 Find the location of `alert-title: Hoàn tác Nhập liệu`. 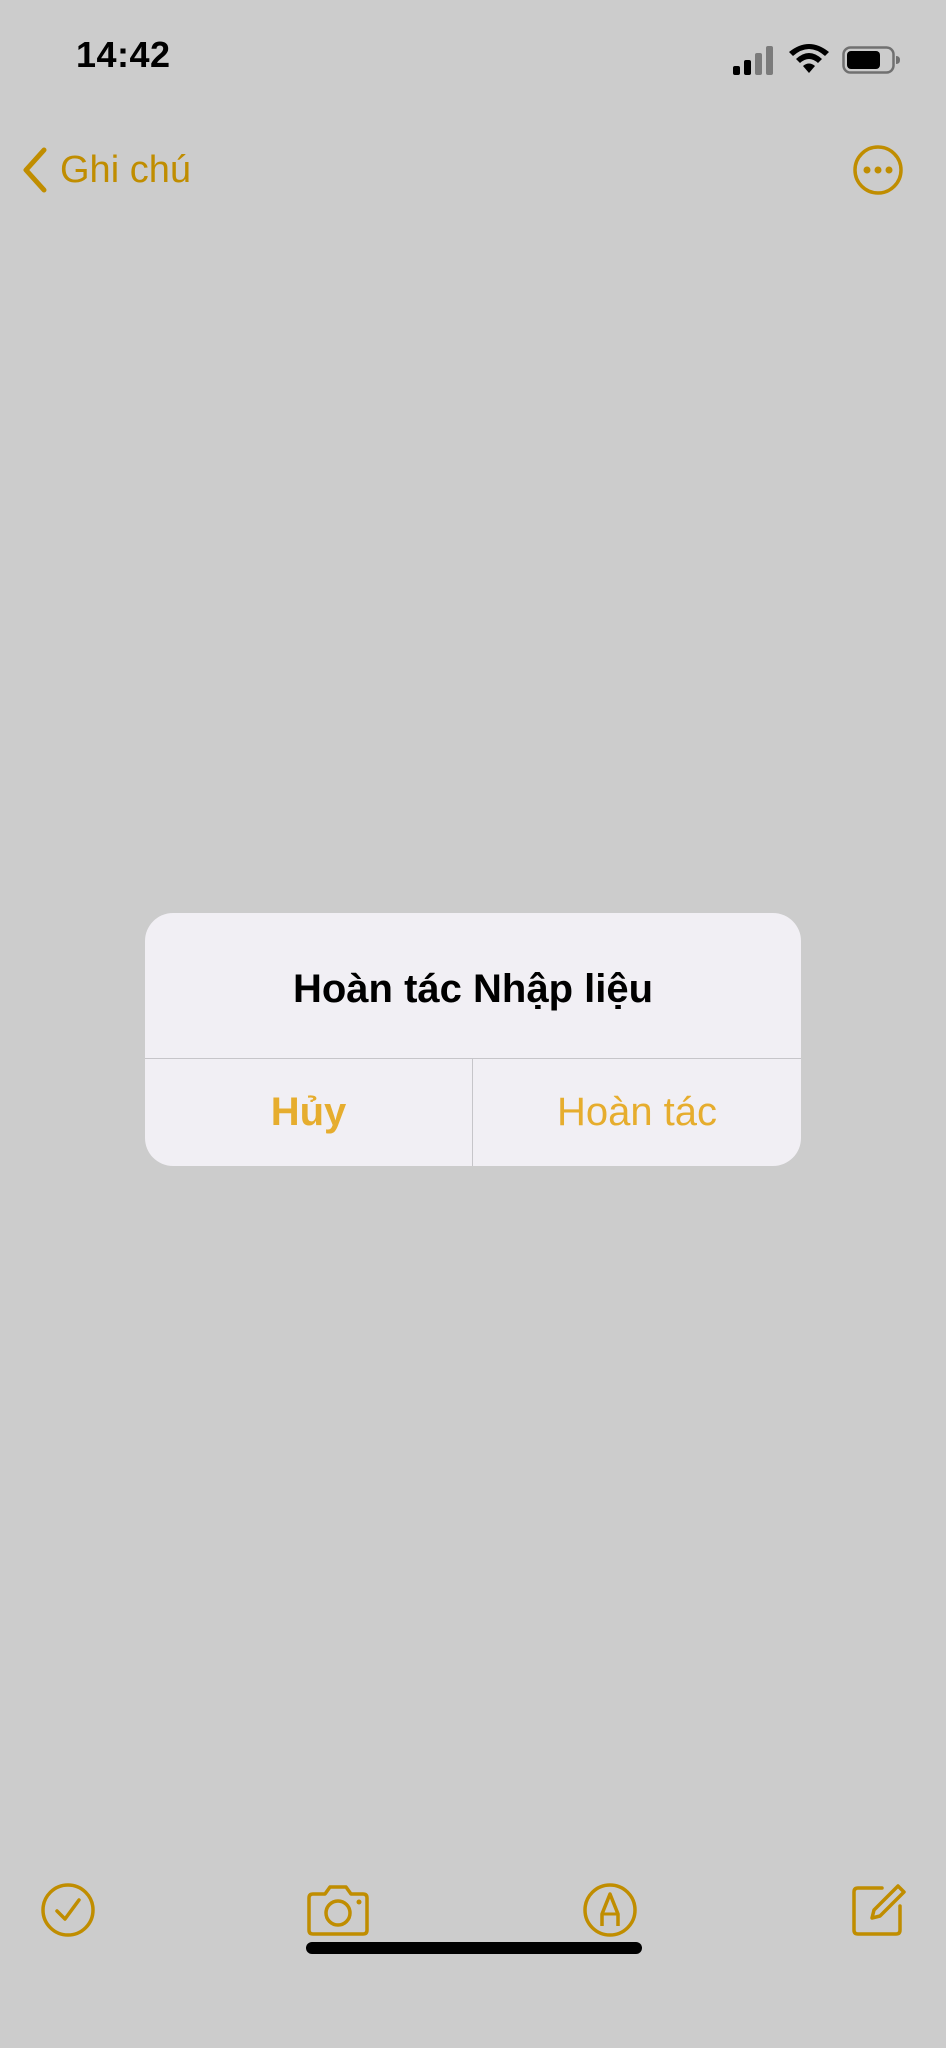

alert-title: Hoàn tác Nhập liệu is located at coordinates (473, 989).